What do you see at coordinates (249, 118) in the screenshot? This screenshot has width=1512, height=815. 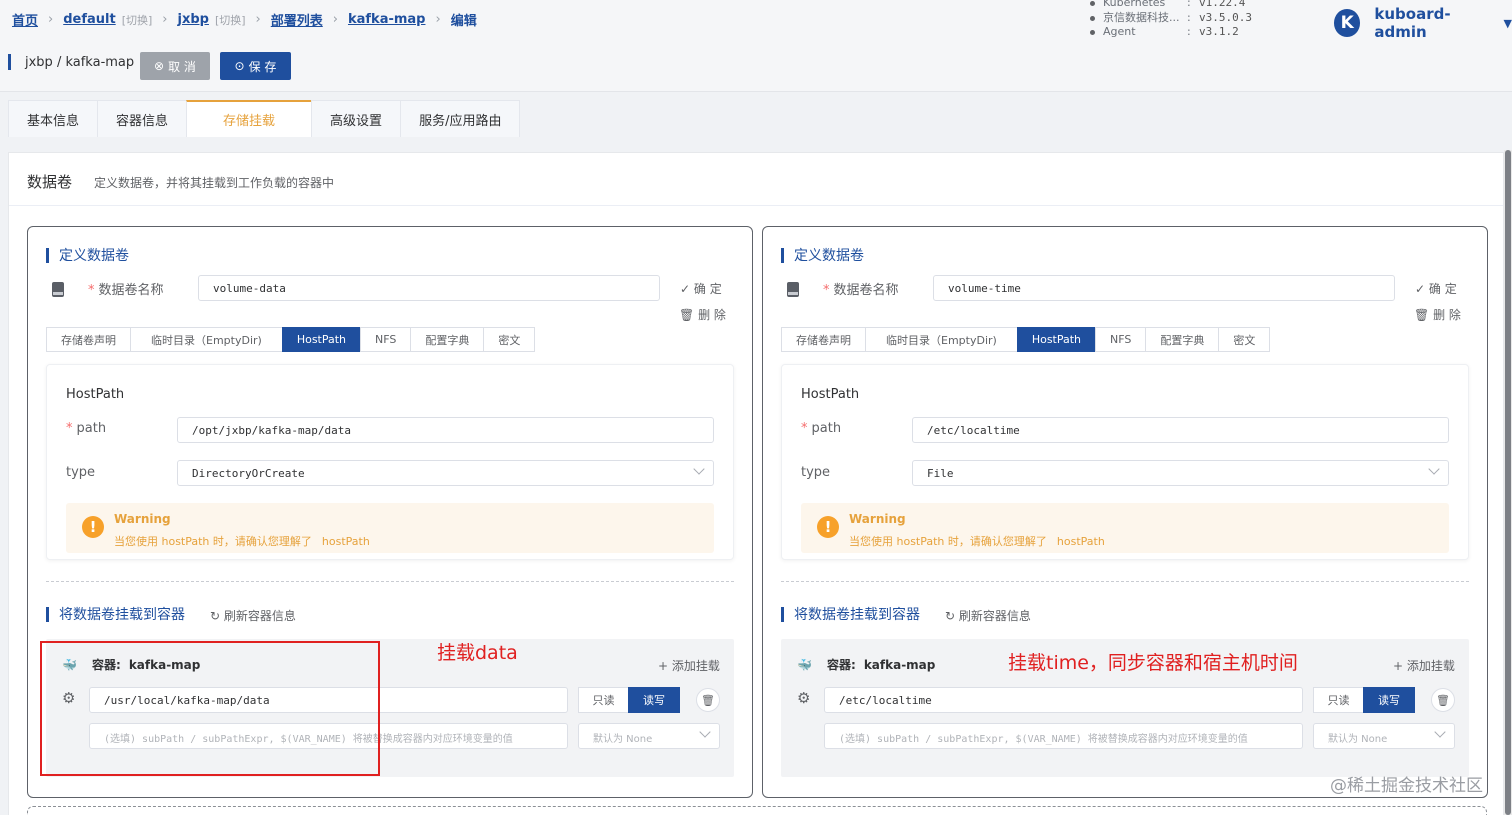 I see `tab-storage-mount: 存储挂载` at bounding box center [249, 118].